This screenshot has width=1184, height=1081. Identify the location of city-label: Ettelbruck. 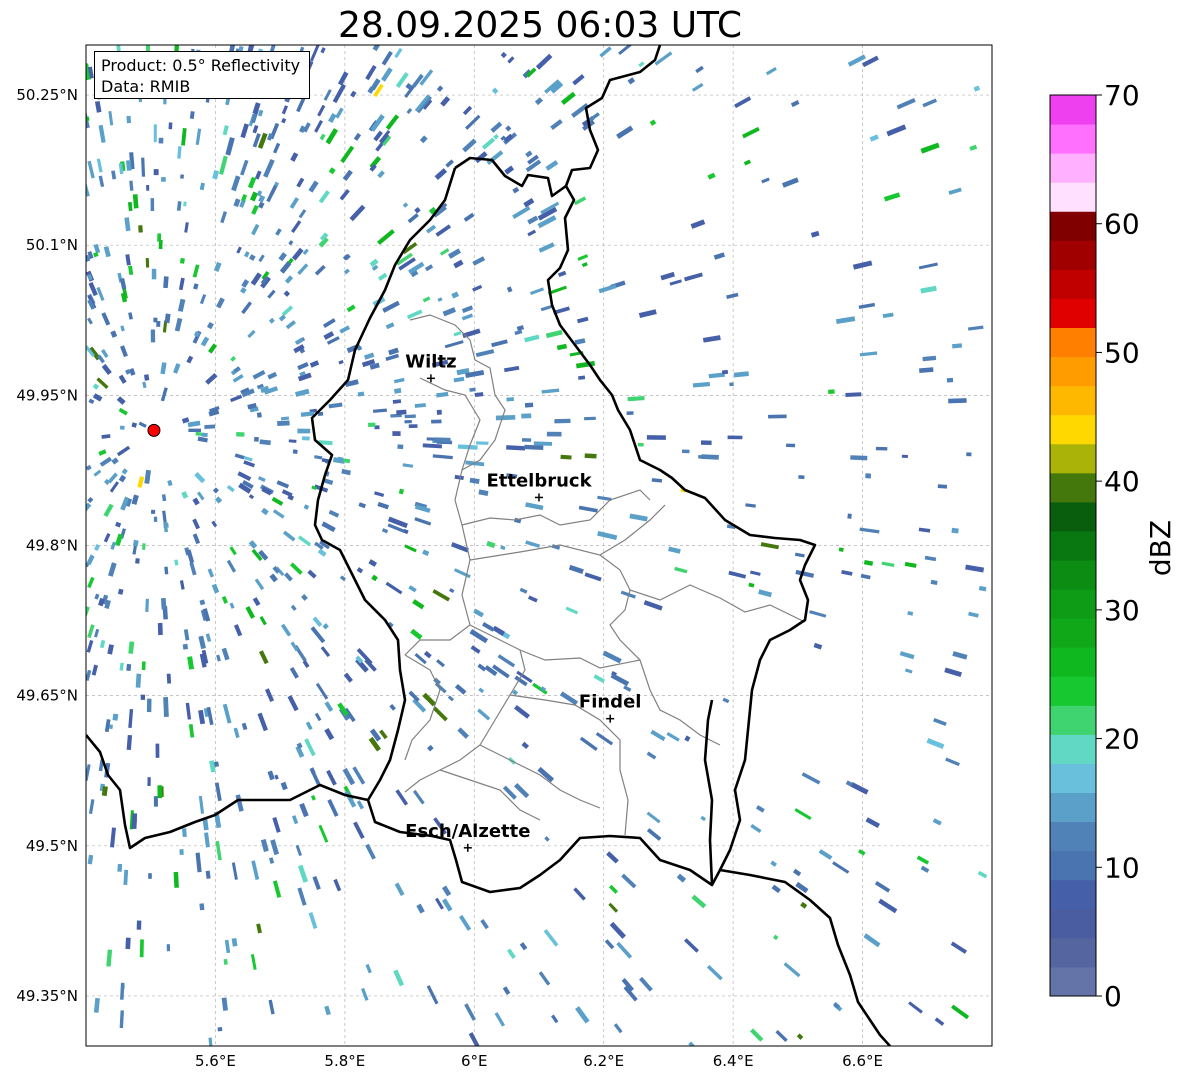
(539, 480).